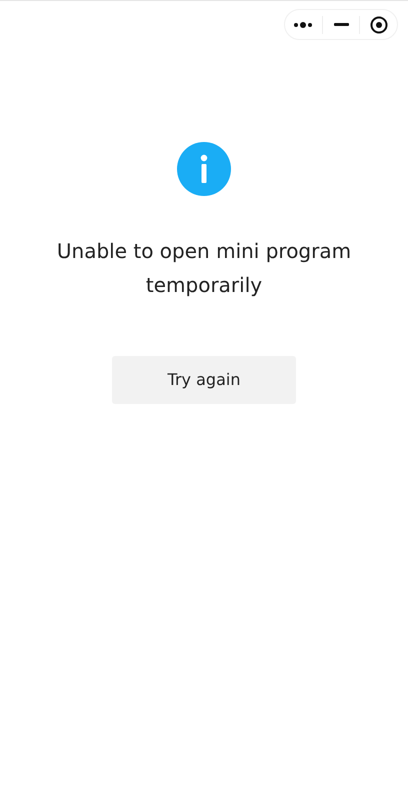  Describe the element at coordinates (204, 268) in the screenshot. I see `error-message: Unable to open mini program temporarily` at that location.